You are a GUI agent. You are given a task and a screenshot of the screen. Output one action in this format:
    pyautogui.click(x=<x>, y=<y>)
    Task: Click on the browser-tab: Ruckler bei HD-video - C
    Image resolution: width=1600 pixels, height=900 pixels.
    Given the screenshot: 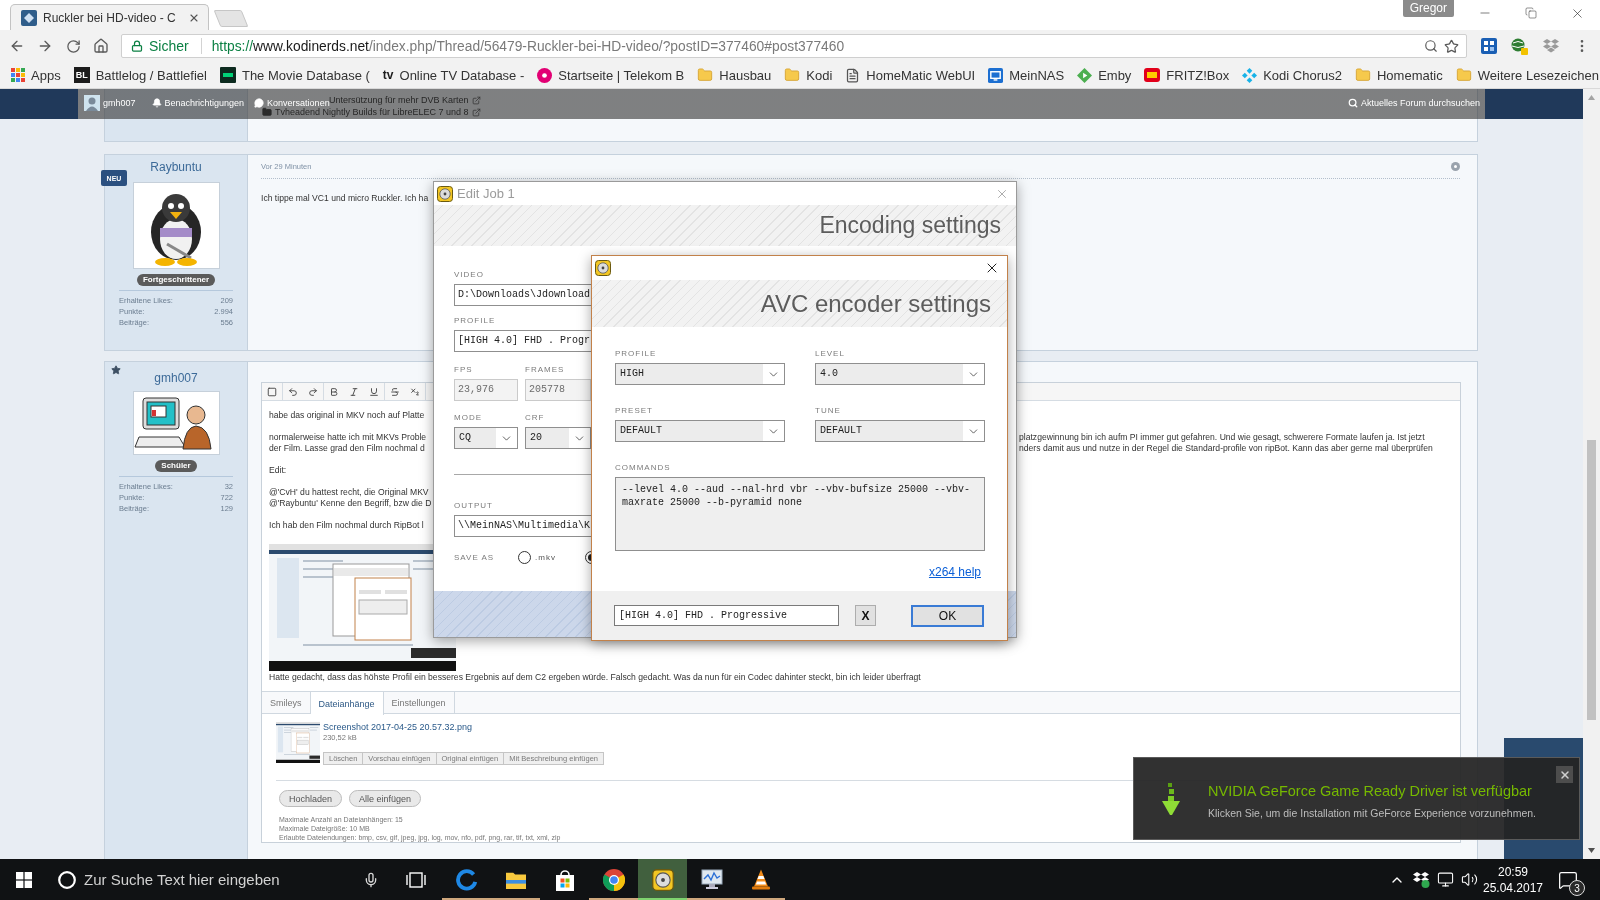 What is the action you would take?
    pyautogui.click(x=109, y=17)
    